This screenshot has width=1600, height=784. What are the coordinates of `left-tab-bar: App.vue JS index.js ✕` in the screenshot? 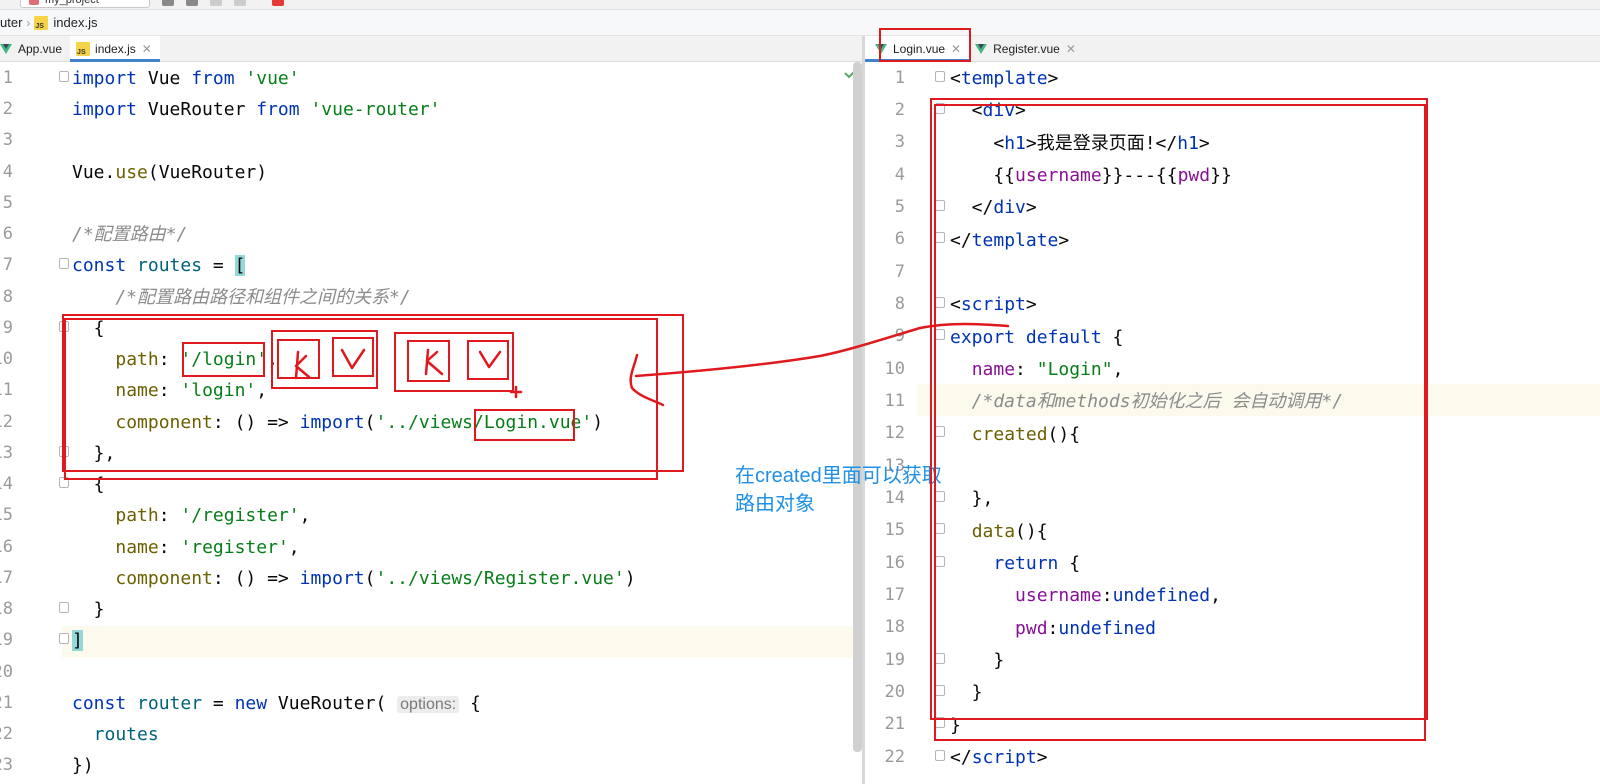 It's located at (431, 49).